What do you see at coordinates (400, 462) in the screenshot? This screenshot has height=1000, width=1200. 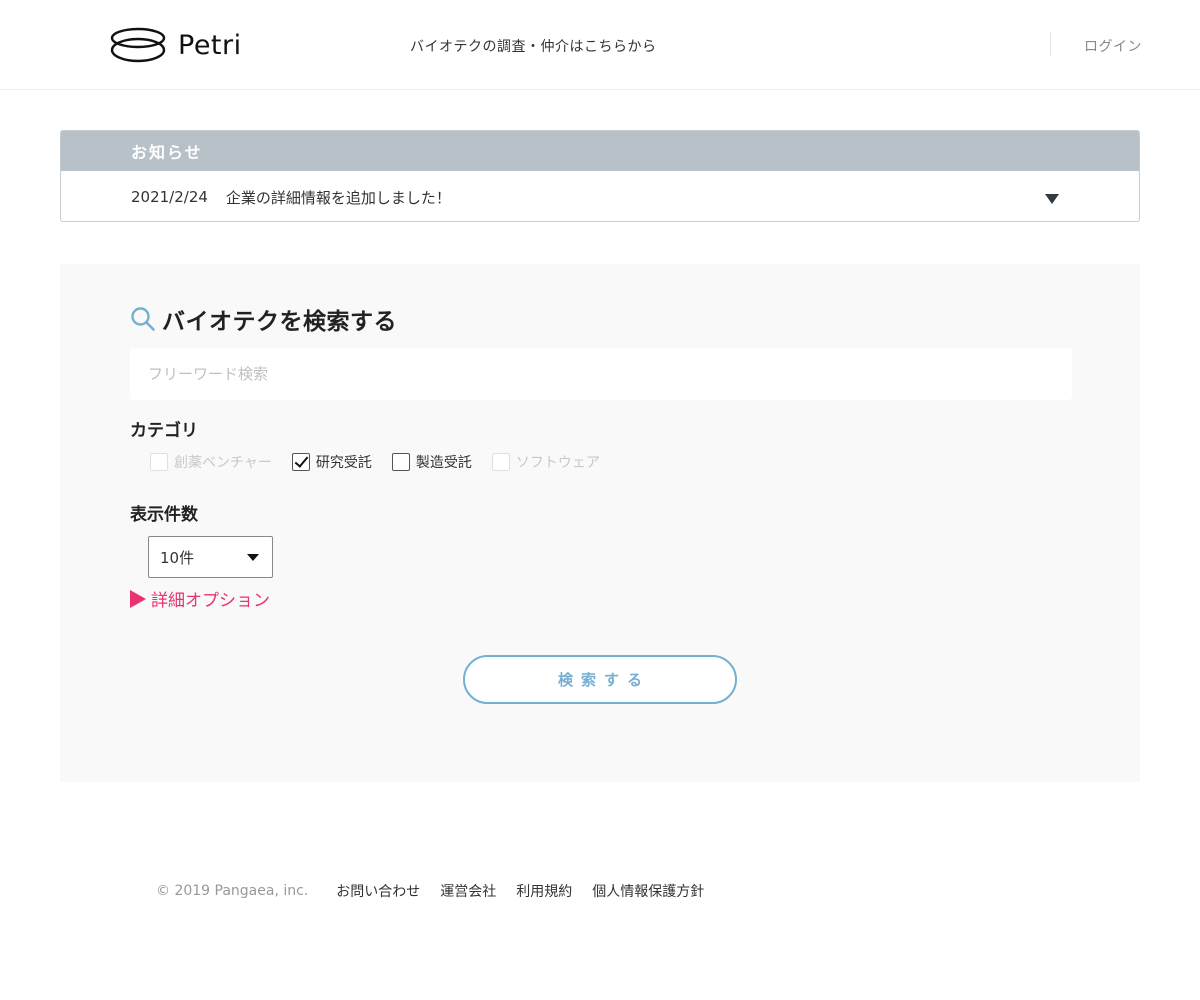 I see `checkbox-manufacturing-contract` at bounding box center [400, 462].